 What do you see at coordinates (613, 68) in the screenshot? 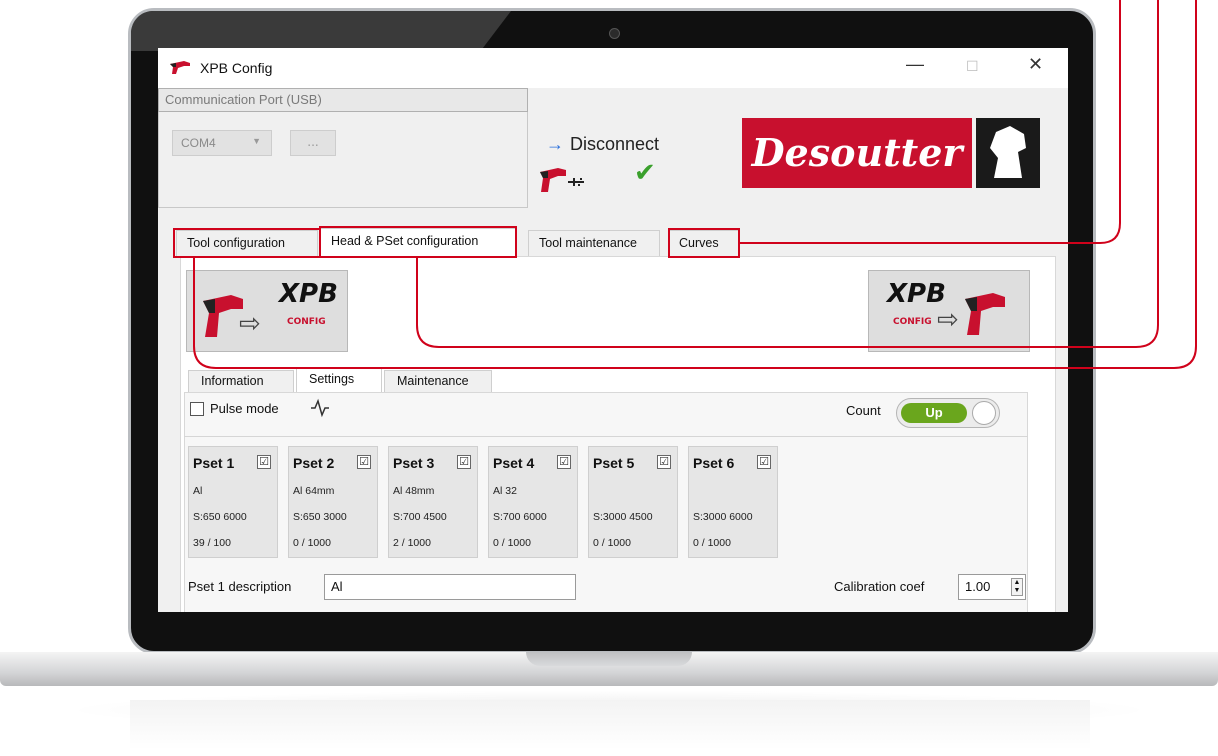
I see `title-bar: XPB Config — ☐ ✕` at bounding box center [613, 68].